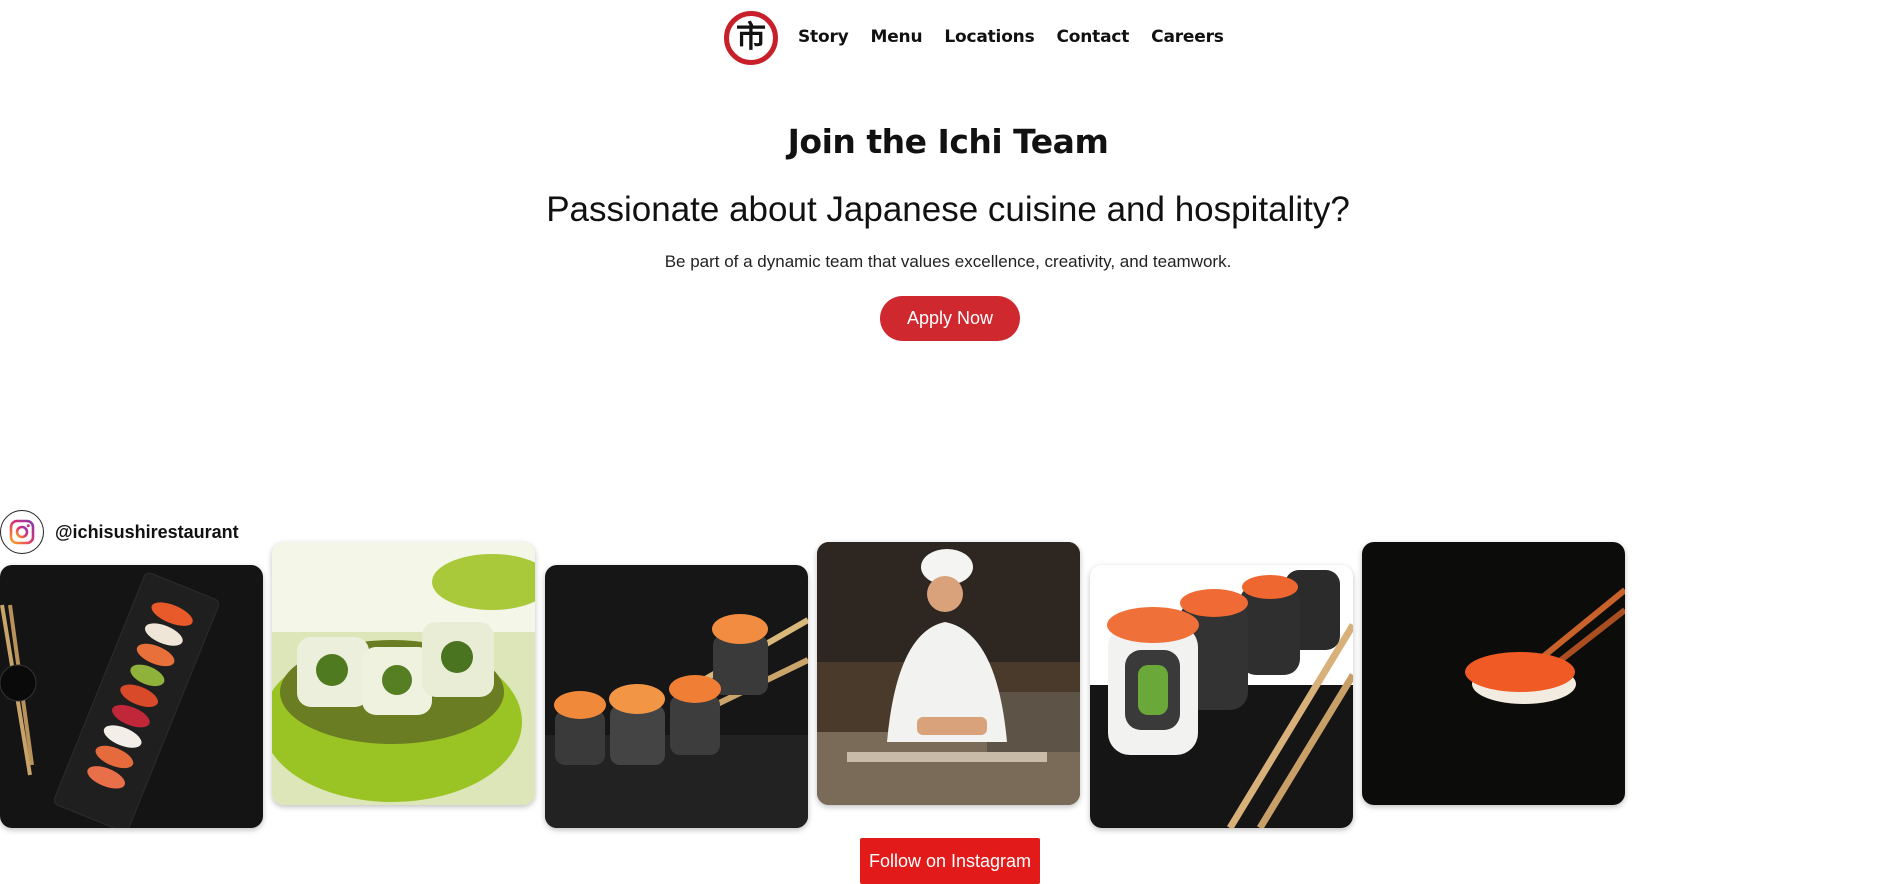 The image size is (1896, 884). I want to click on instagram-header: @ichisushirestaurant, so click(119, 532).